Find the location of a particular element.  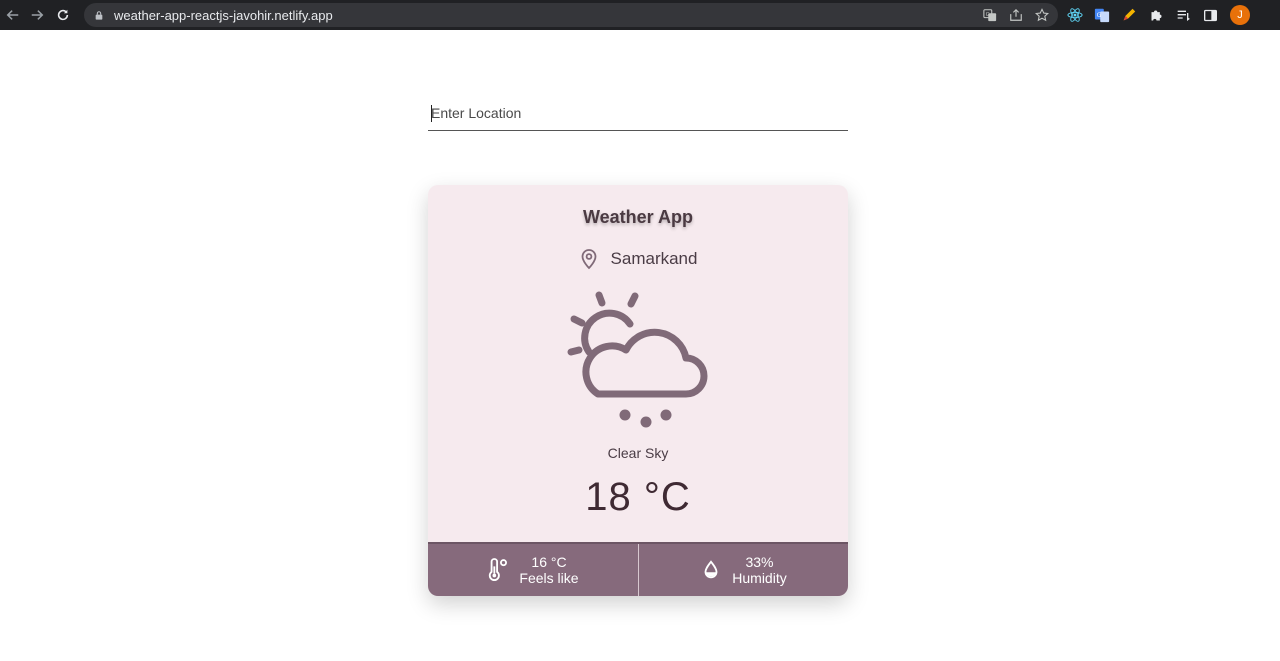

search-field is located at coordinates (638, 113).